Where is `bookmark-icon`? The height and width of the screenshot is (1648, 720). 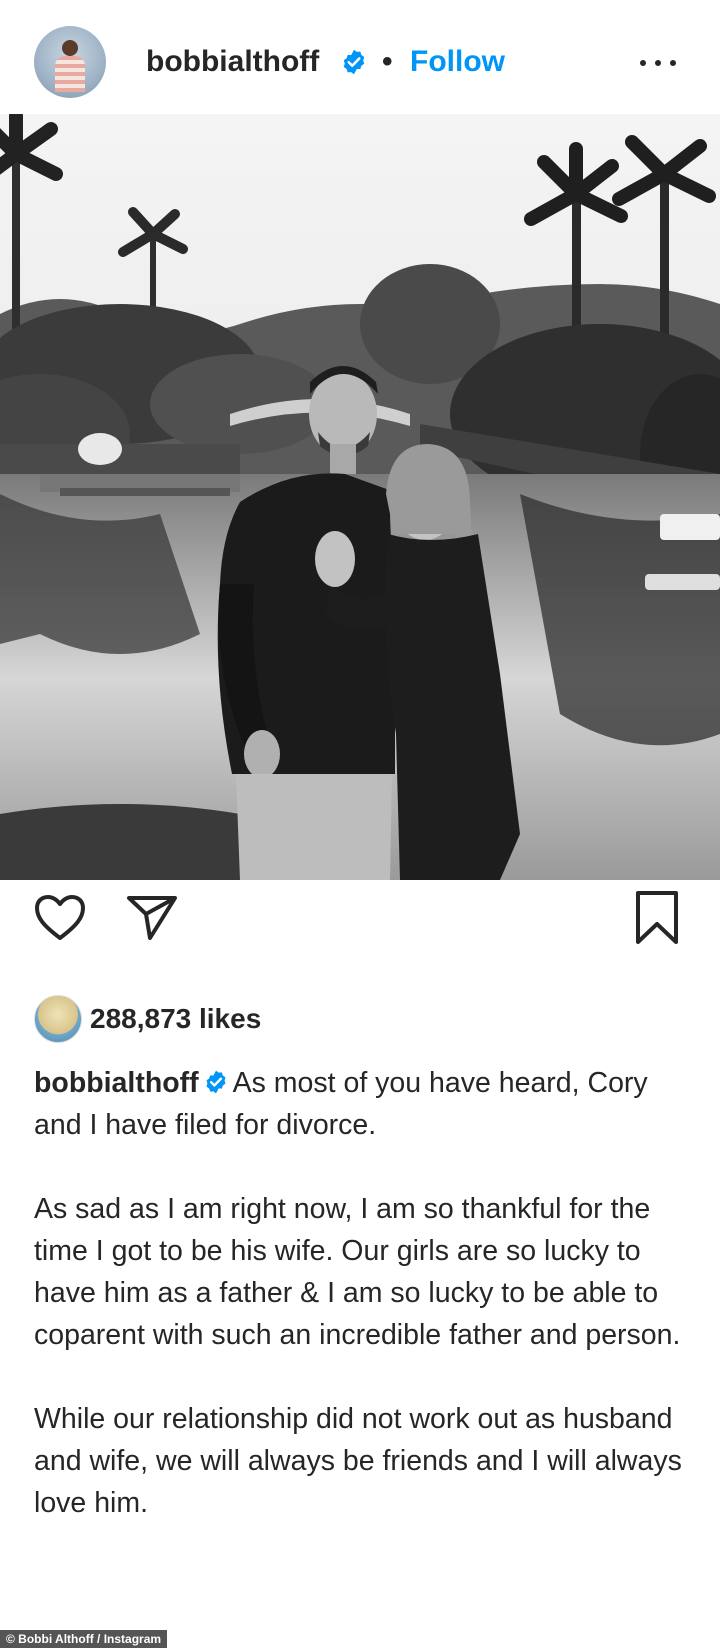
bookmark-icon is located at coordinates (657, 918).